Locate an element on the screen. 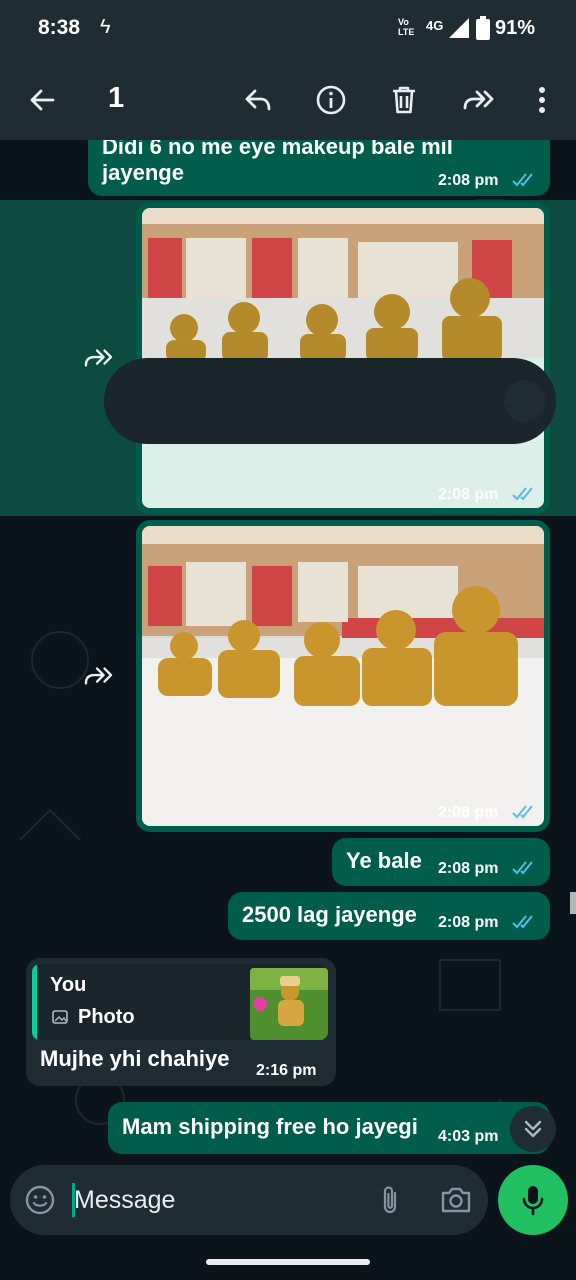 The height and width of the screenshot is (1280, 576). quoted-message: You Photo is located at coordinates (180, 1002).